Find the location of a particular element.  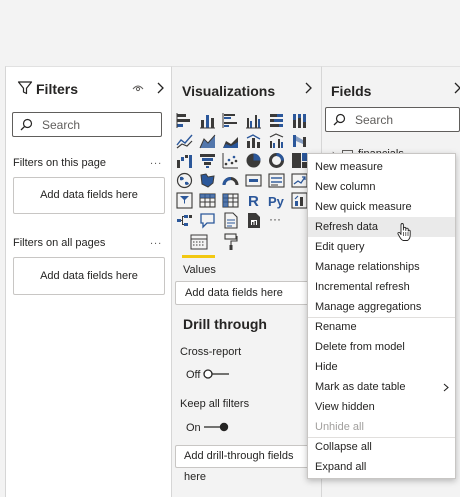

pie-chart-icon is located at coordinates (253, 160).